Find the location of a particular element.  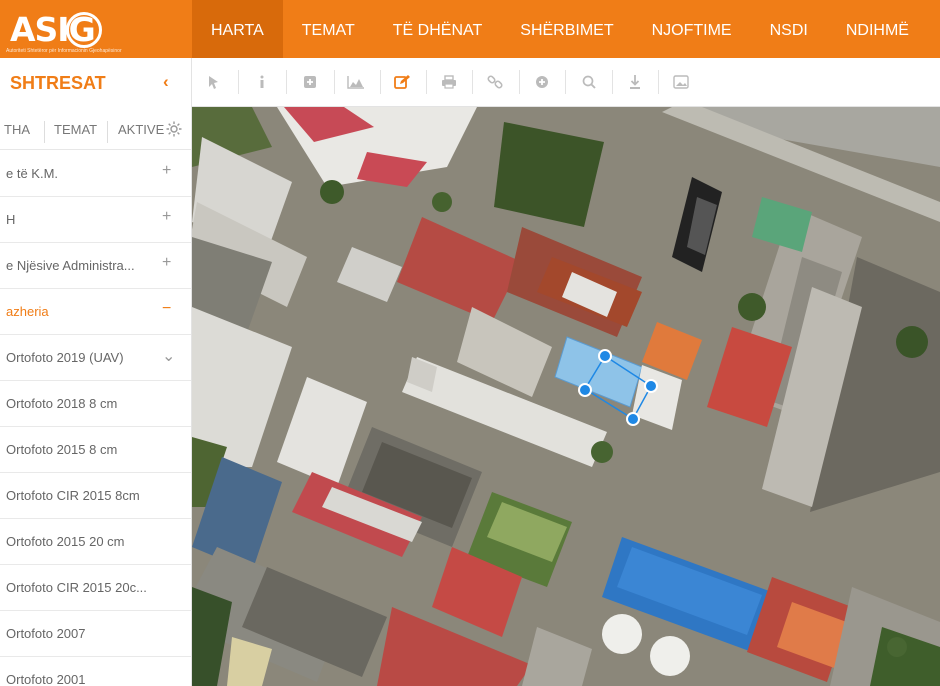

select-pointer-icon is located at coordinates (214, 82).